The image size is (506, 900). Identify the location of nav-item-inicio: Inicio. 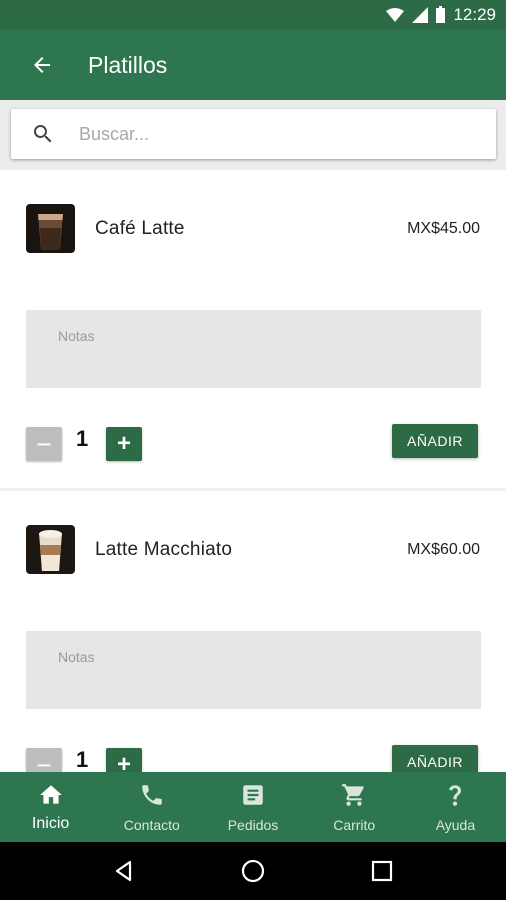
(50, 807).